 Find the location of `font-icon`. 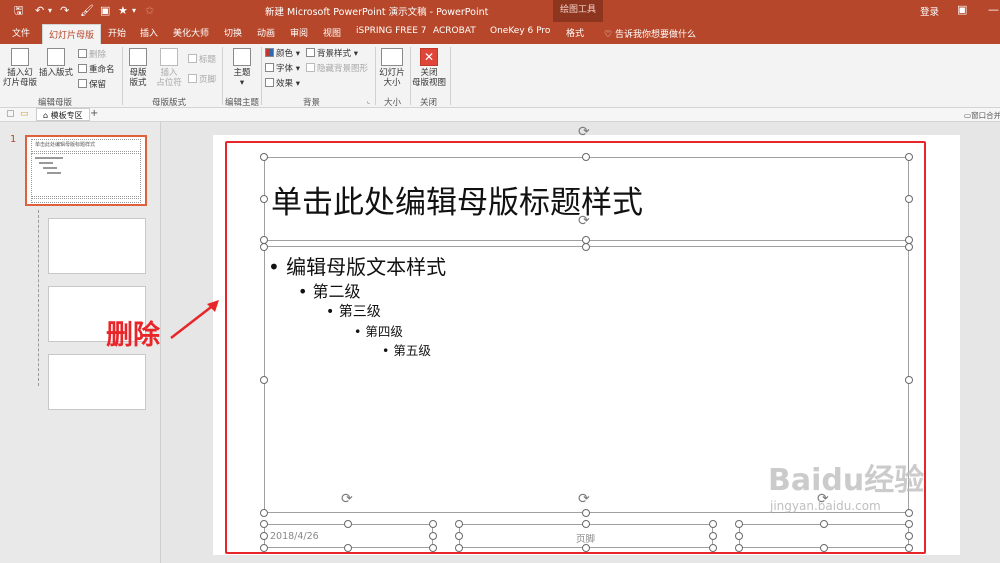

font-icon is located at coordinates (269, 67).